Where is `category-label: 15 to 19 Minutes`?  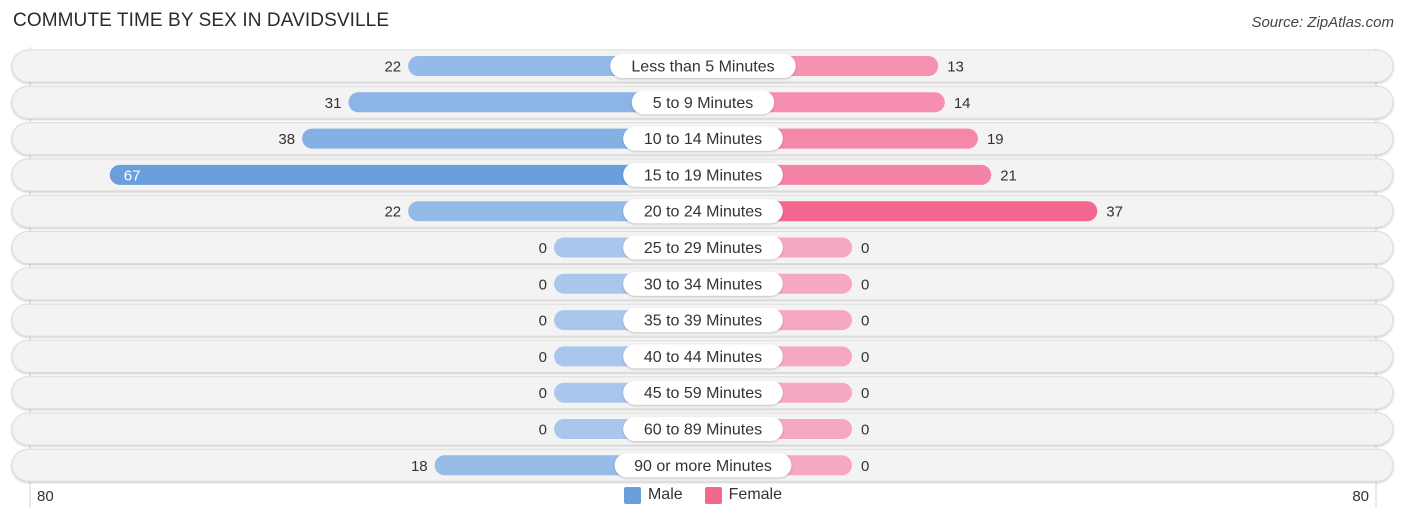 category-label: 15 to 19 Minutes is located at coordinates (703, 175).